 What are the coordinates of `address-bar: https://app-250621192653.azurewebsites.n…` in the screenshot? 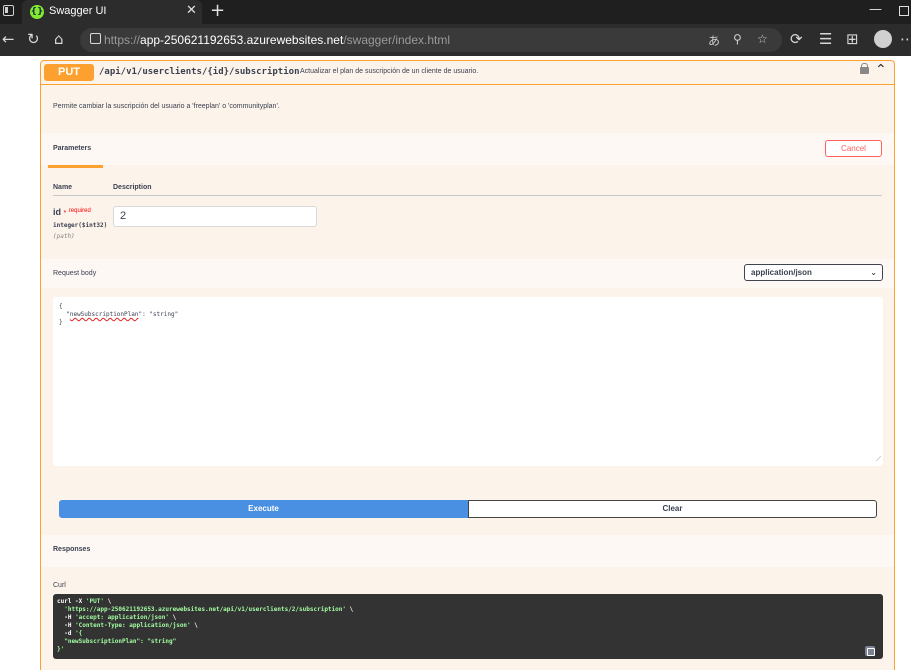 It's located at (431, 40).